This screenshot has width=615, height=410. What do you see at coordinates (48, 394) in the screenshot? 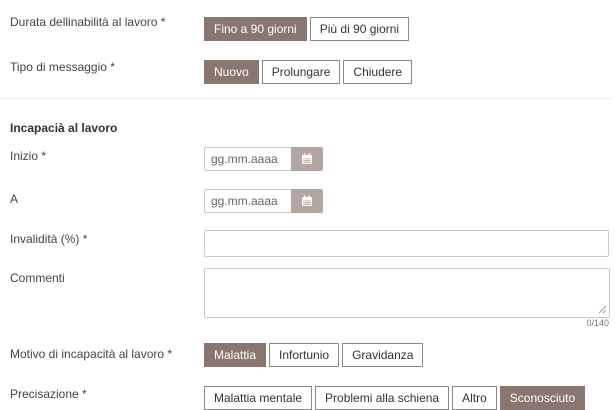
I see `precisazione-label: Precisazione *` at bounding box center [48, 394].